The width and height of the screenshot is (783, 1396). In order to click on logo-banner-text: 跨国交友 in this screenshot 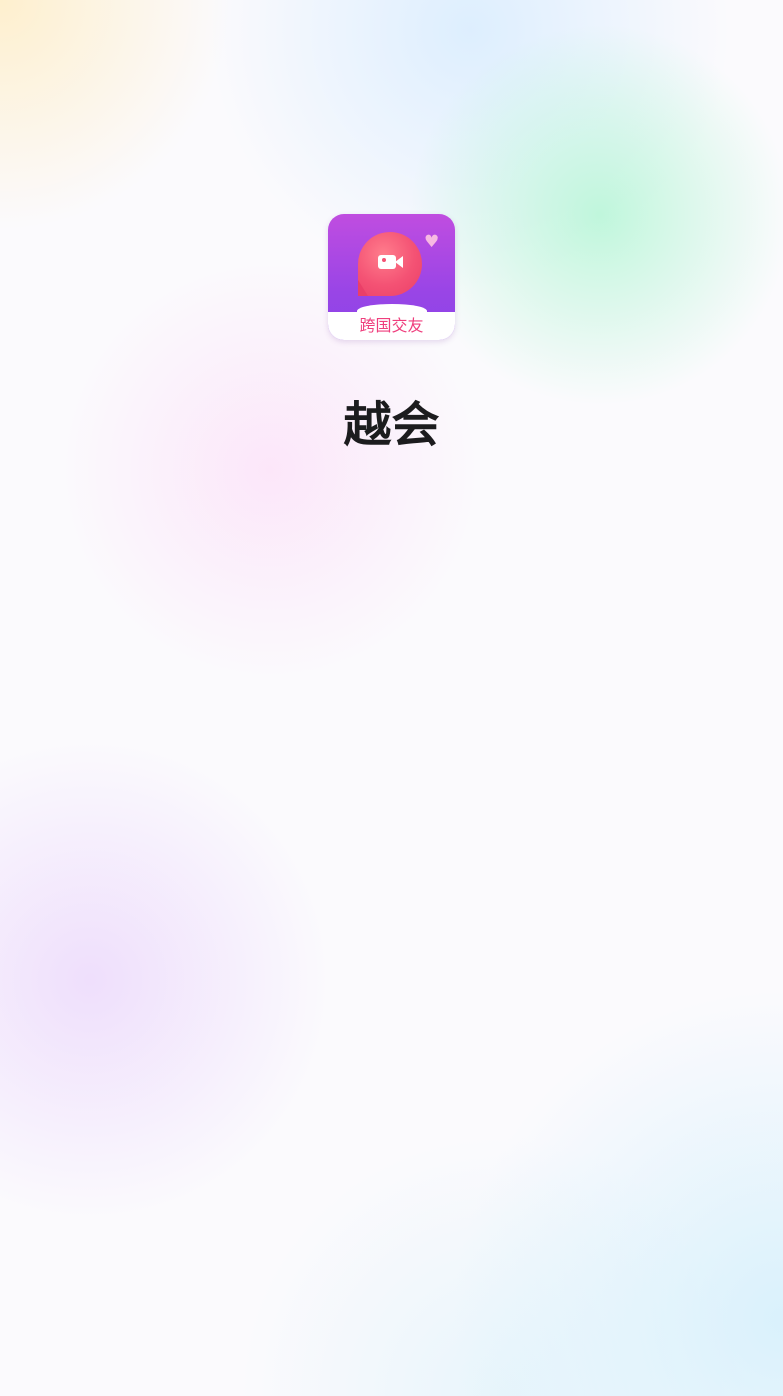, I will do `click(391, 326)`.